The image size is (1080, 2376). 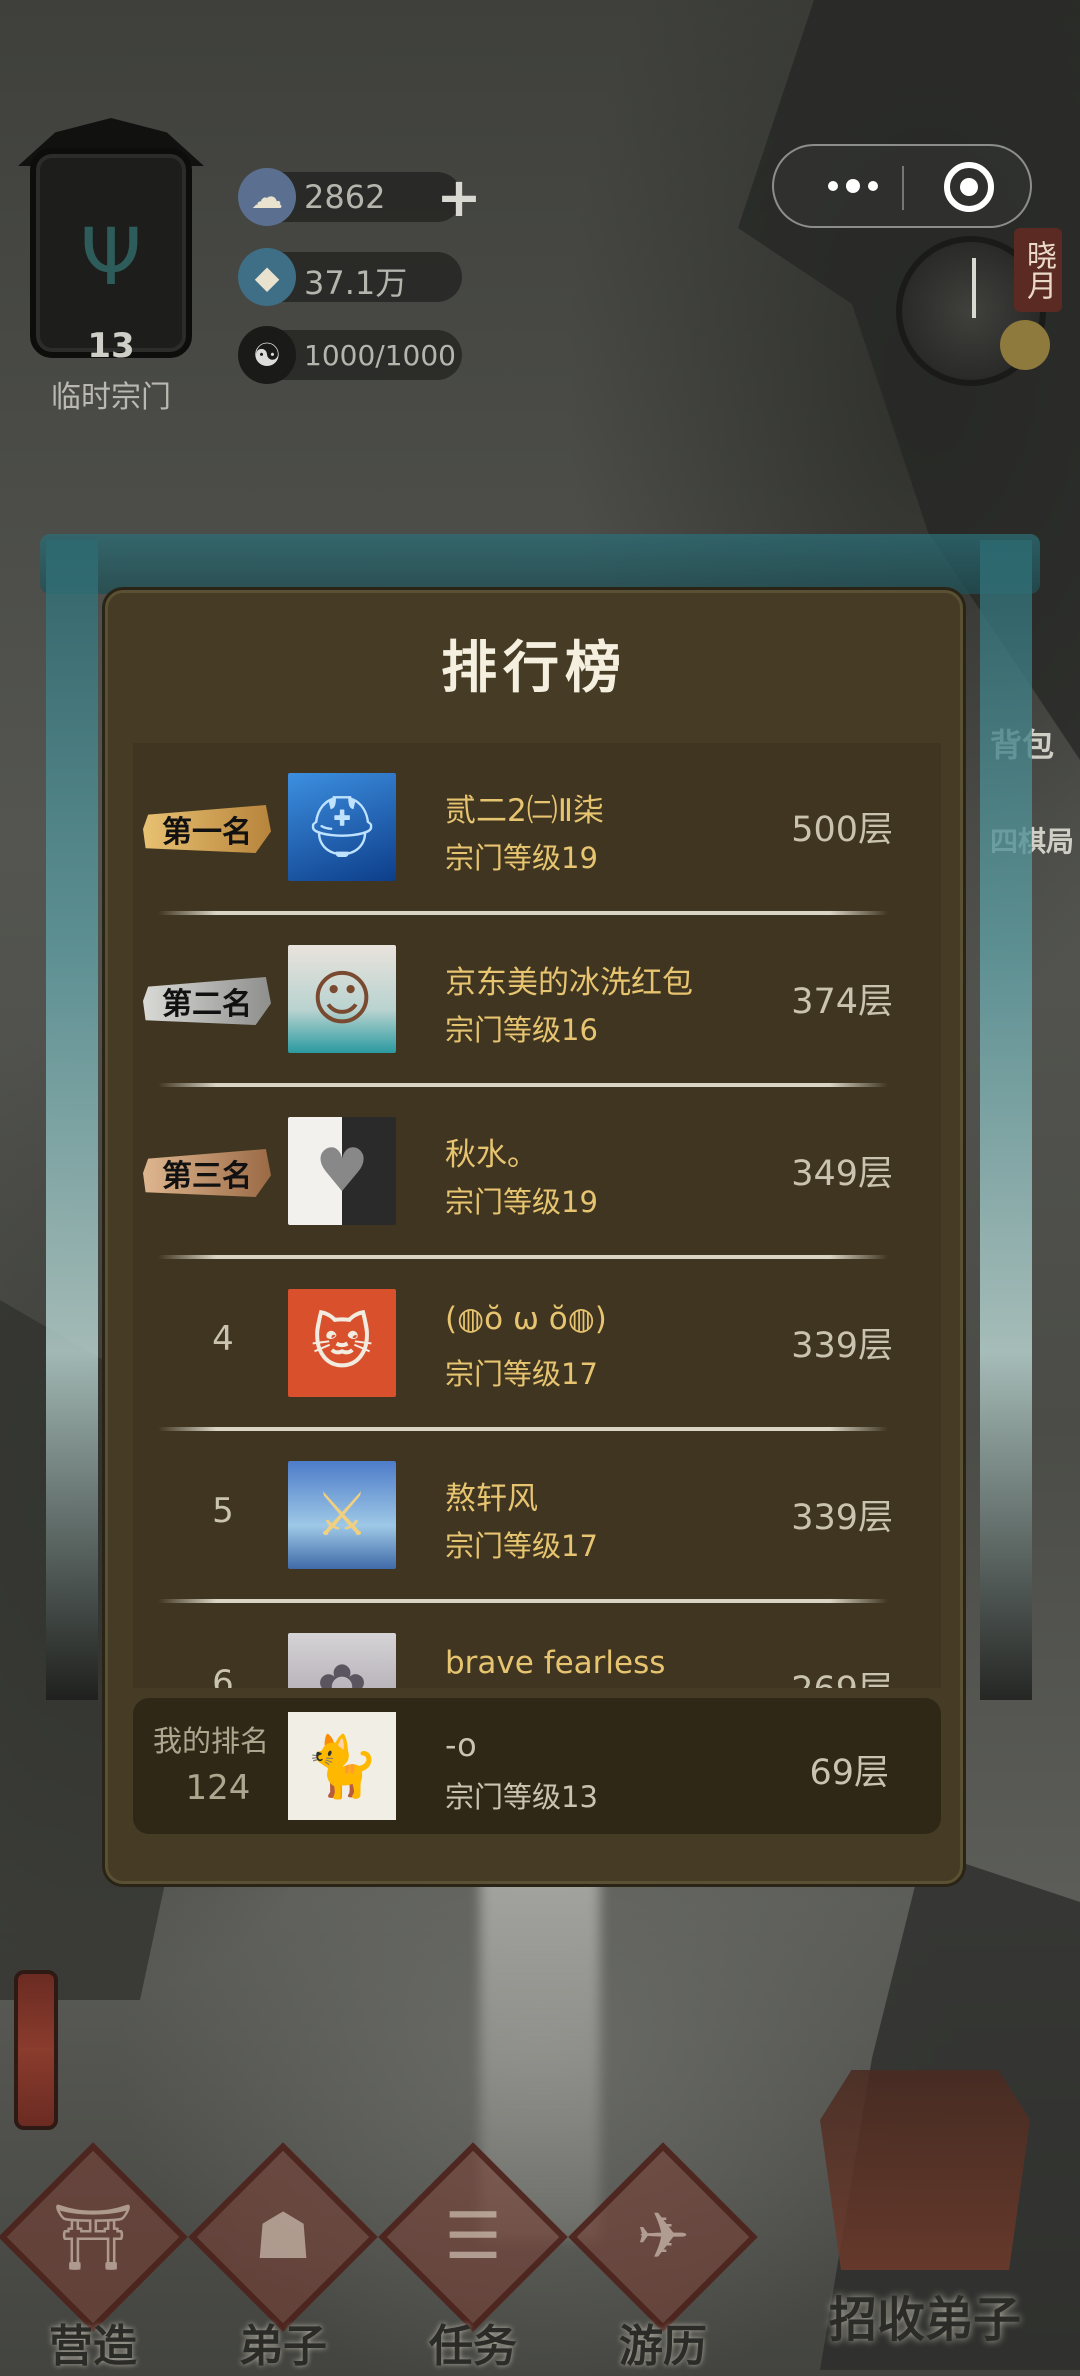 I want to click on recruit-label: 招收弟子, so click(x=924, y=2320).